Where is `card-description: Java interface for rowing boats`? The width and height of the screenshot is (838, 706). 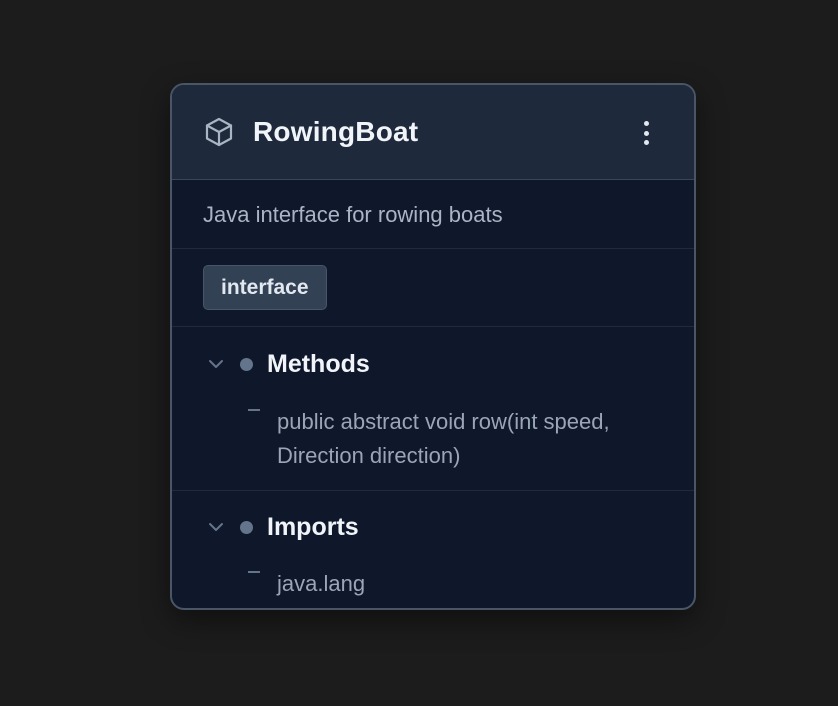
card-description: Java interface for rowing boats is located at coordinates (353, 214).